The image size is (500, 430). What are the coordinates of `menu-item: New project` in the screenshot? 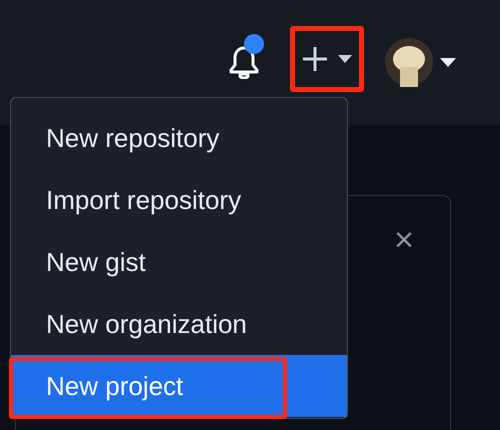 It's located at (179, 386).